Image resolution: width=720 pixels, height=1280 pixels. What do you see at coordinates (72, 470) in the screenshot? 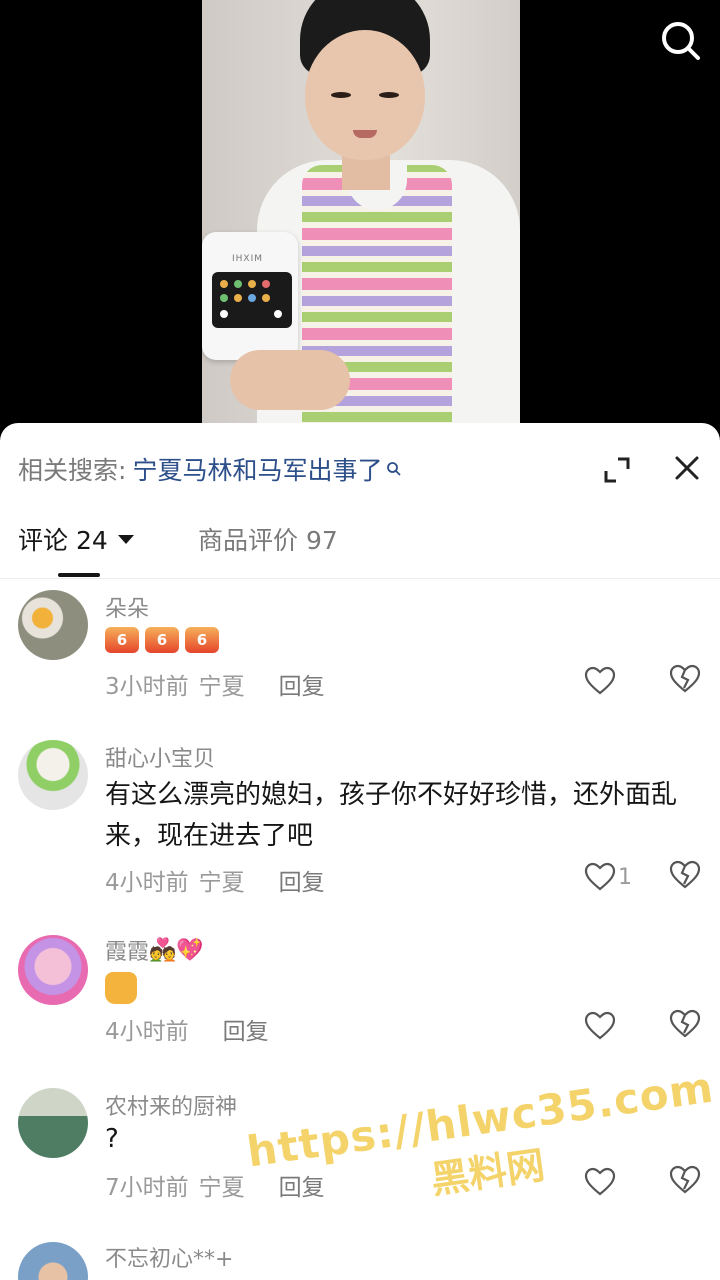
I see `related-search-label: 相关搜索:` at bounding box center [72, 470].